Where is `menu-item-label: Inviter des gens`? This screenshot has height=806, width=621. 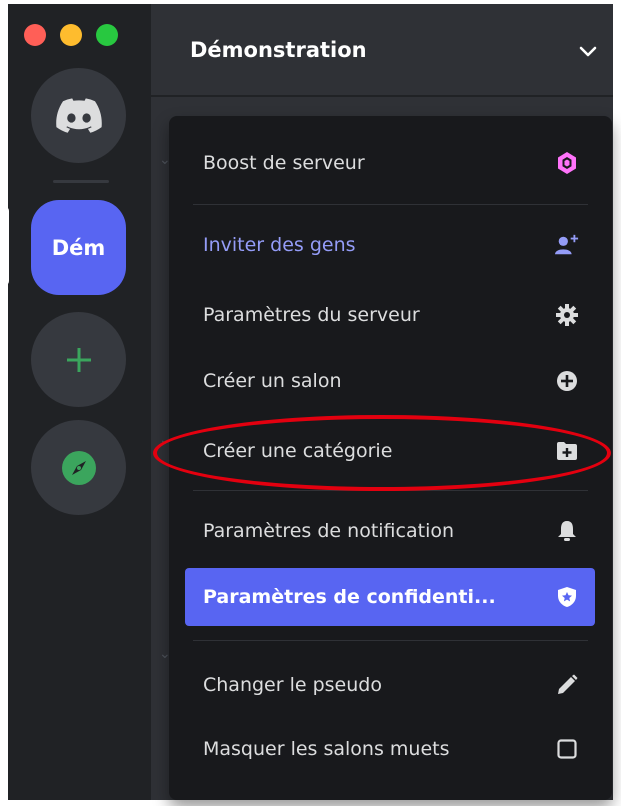
menu-item-label: Inviter des gens is located at coordinates (279, 245).